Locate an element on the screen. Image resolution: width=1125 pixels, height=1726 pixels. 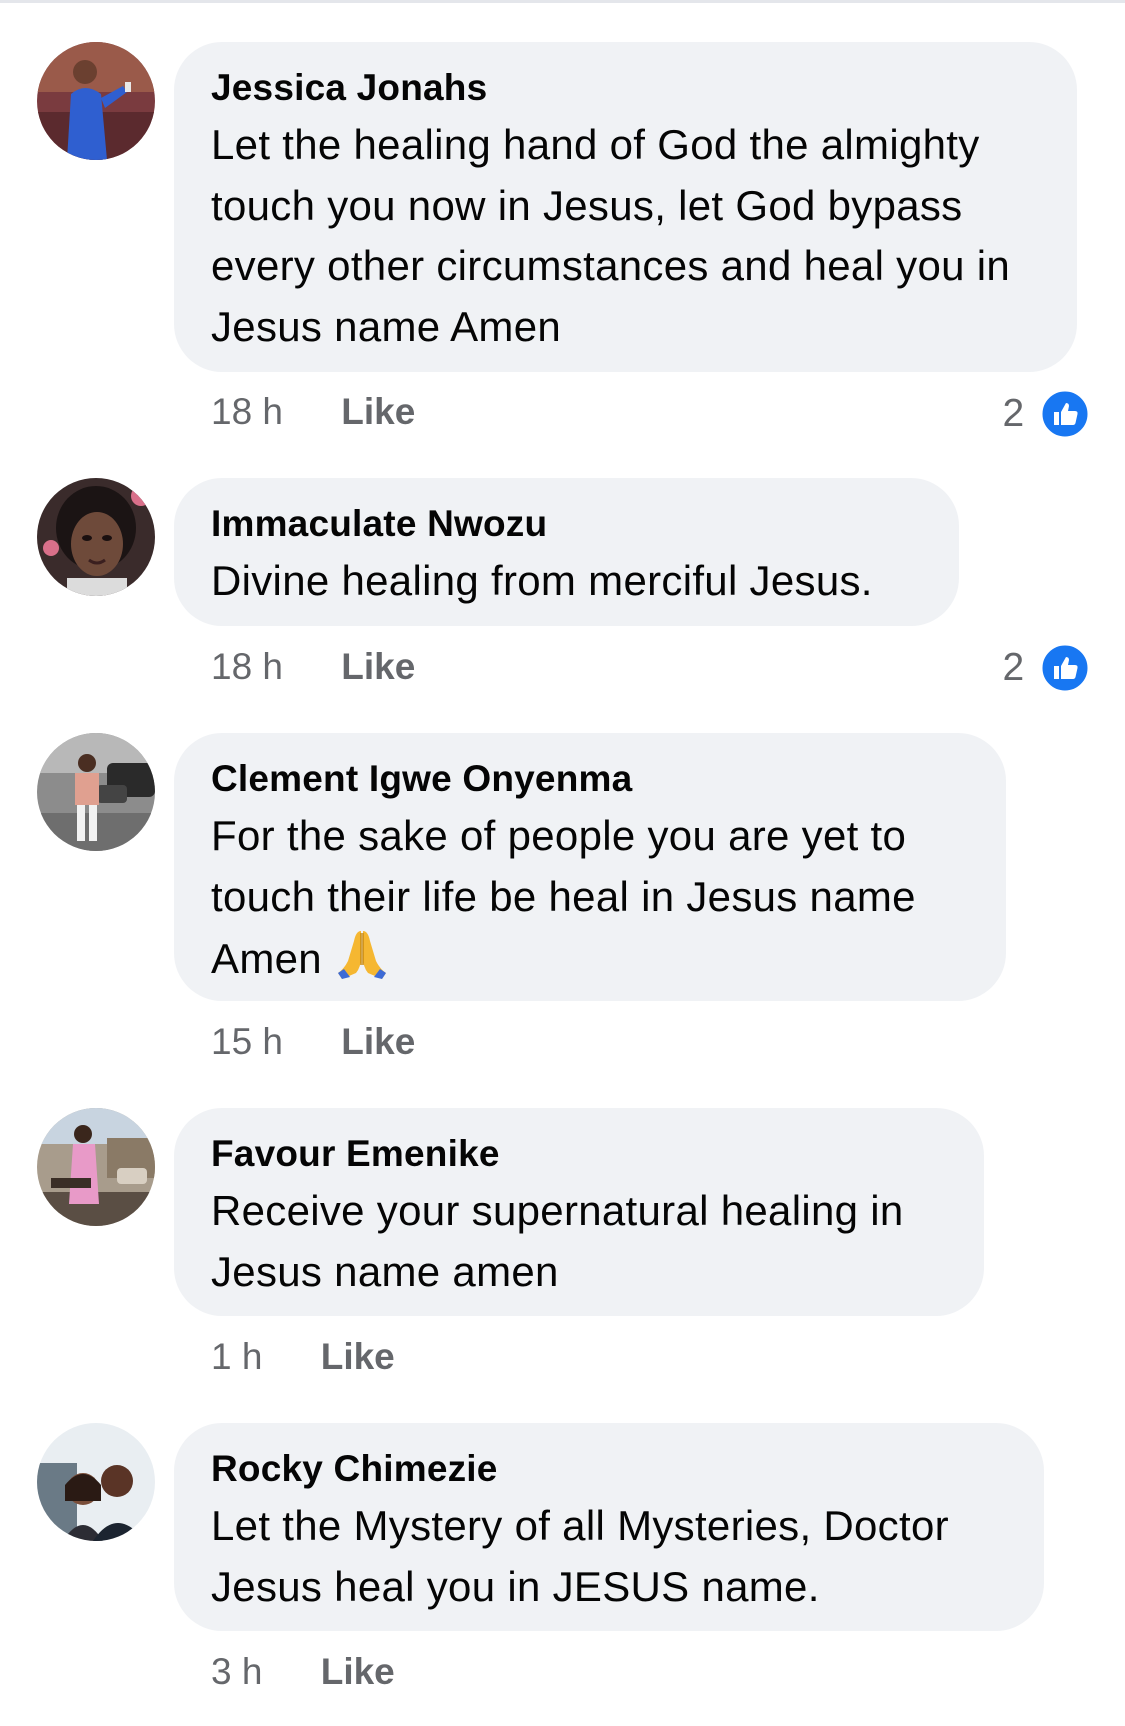
folded-hands-emoji-icon is located at coordinates (362, 954).